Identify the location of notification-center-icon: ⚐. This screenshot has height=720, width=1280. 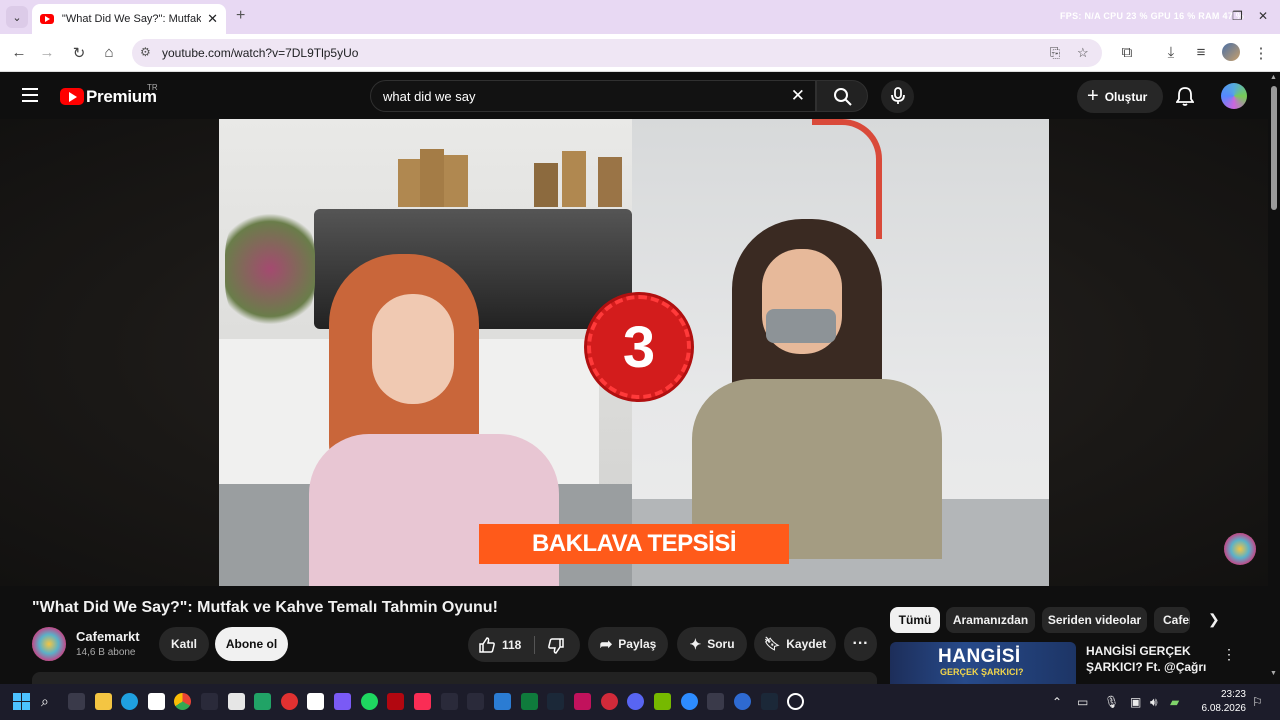
(1257, 702).